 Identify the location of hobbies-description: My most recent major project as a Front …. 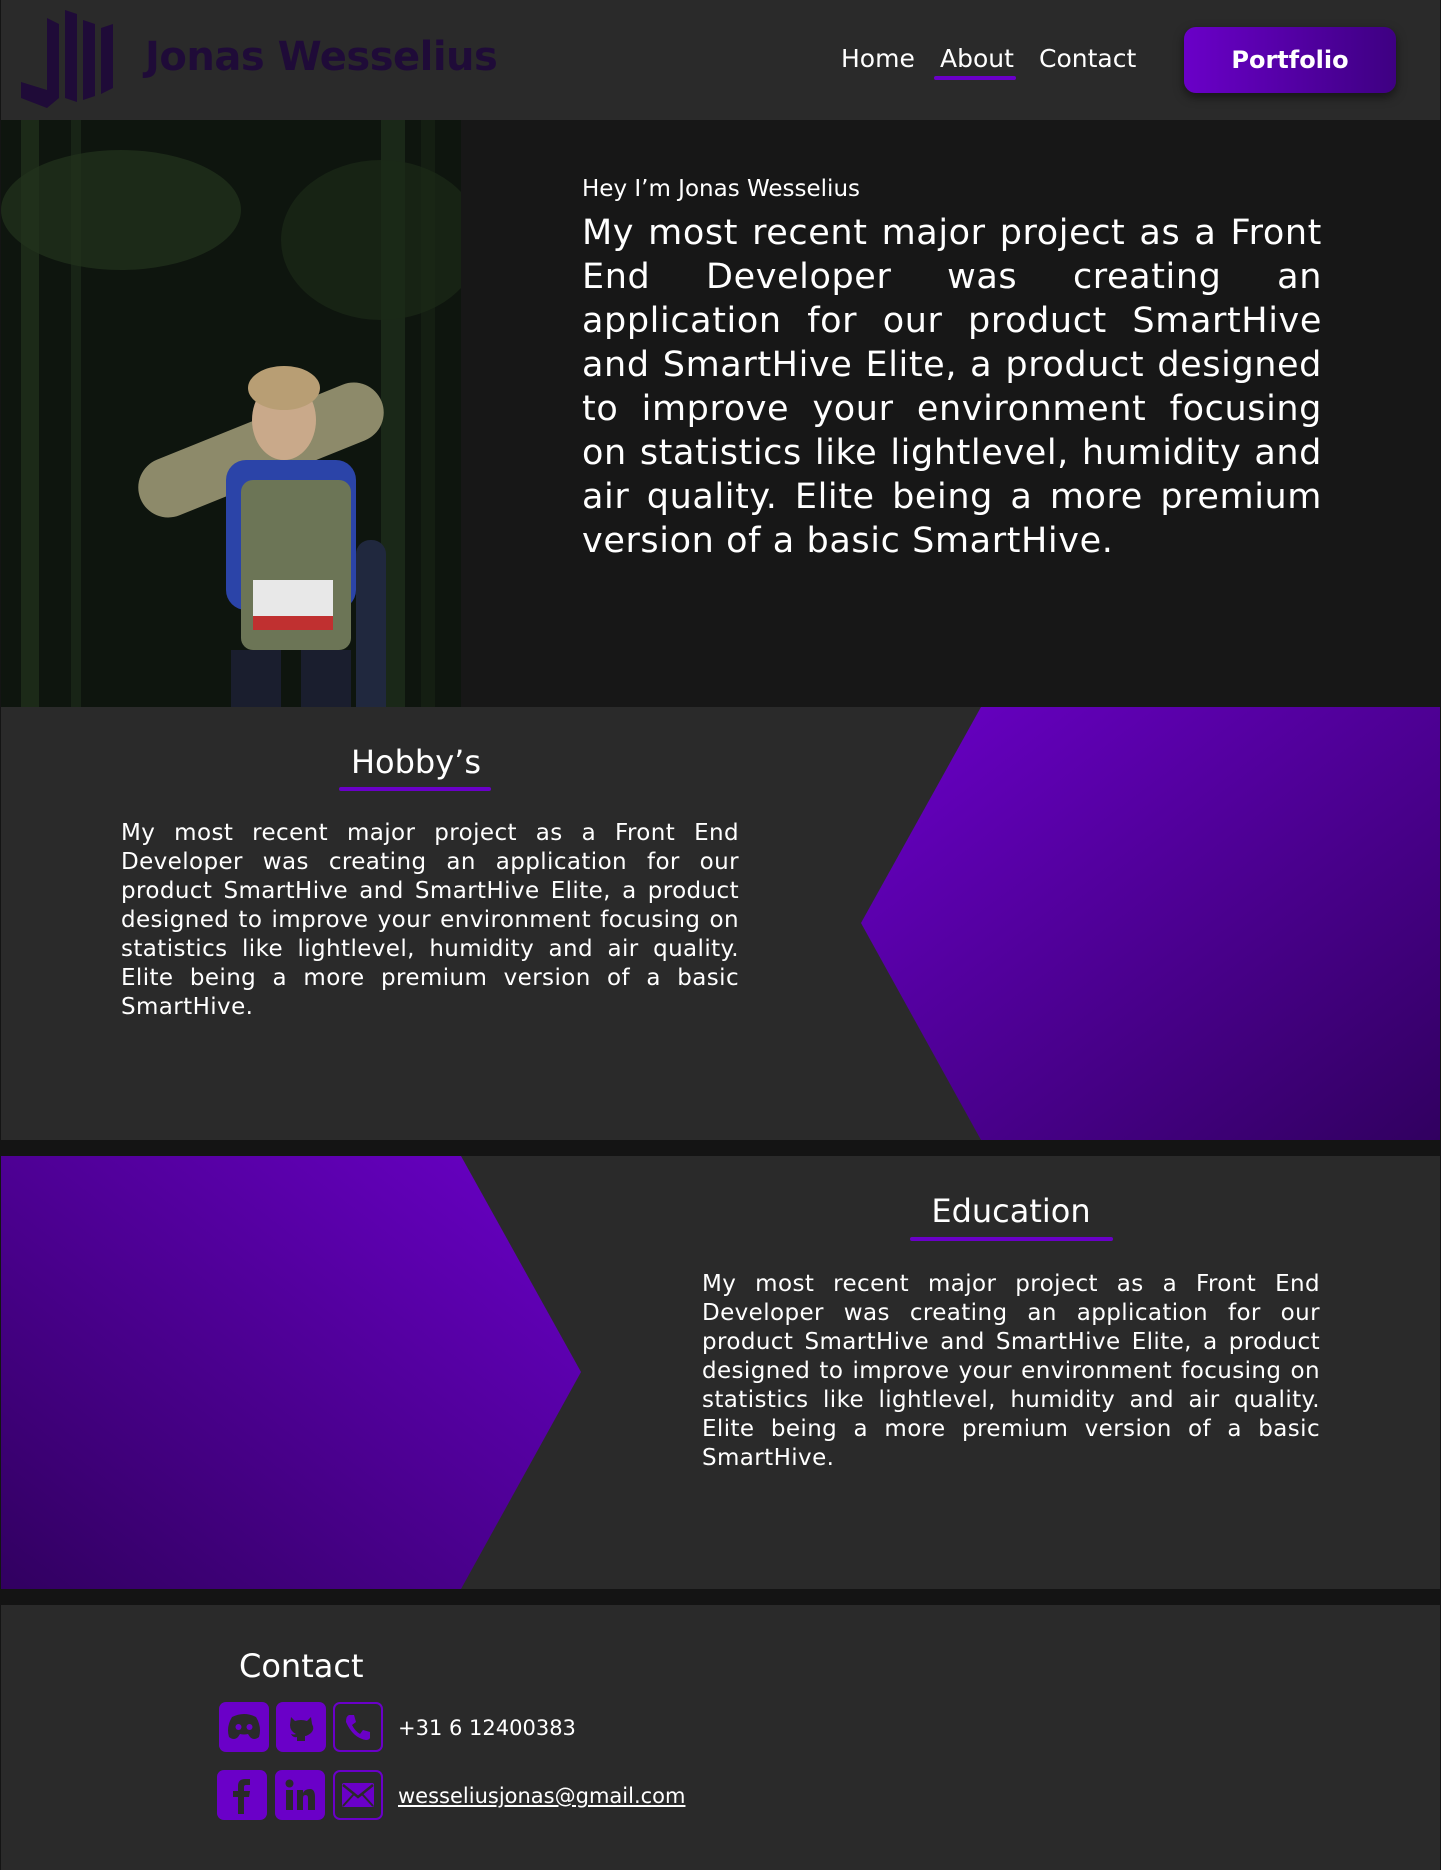
(430, 920).